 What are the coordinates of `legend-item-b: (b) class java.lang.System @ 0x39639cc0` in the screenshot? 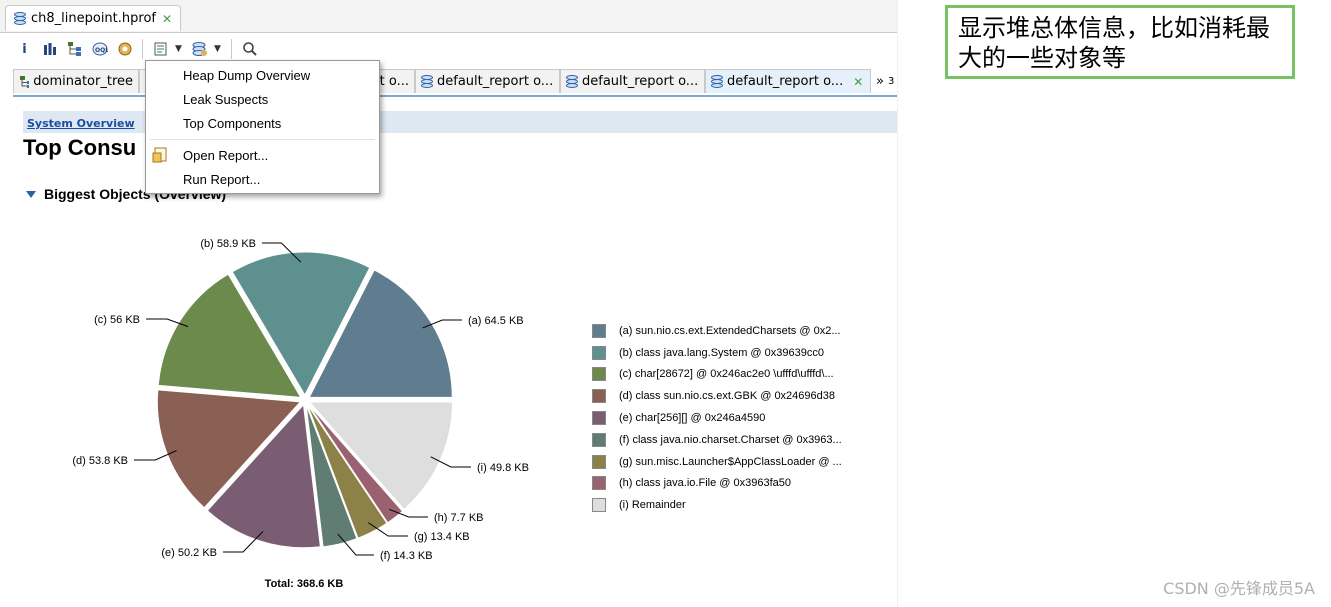 It's located at (717, 353).